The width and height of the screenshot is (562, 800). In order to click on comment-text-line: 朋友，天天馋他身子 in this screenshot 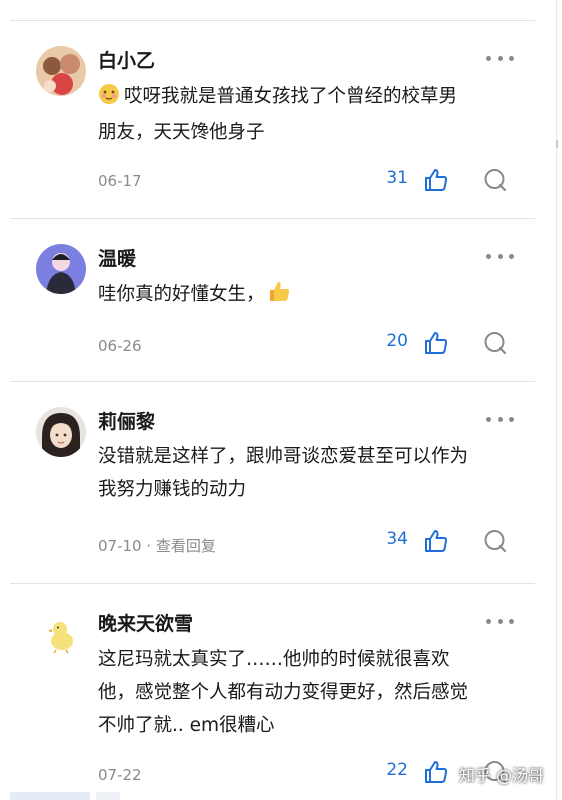, I will do `click(181, 132)`.